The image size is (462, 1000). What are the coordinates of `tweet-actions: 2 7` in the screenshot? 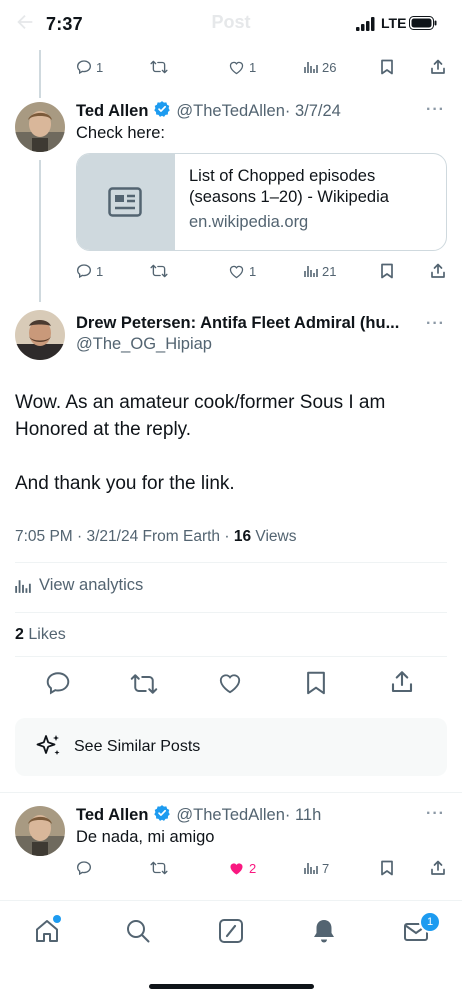 It's located at (261, 868).